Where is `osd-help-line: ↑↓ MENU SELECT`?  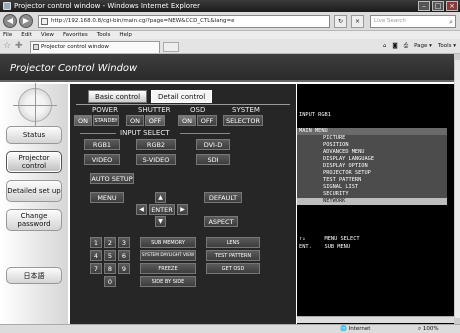 osd-help-line: ↑↓ MENU SELECT is located at coordinates (329, 239).